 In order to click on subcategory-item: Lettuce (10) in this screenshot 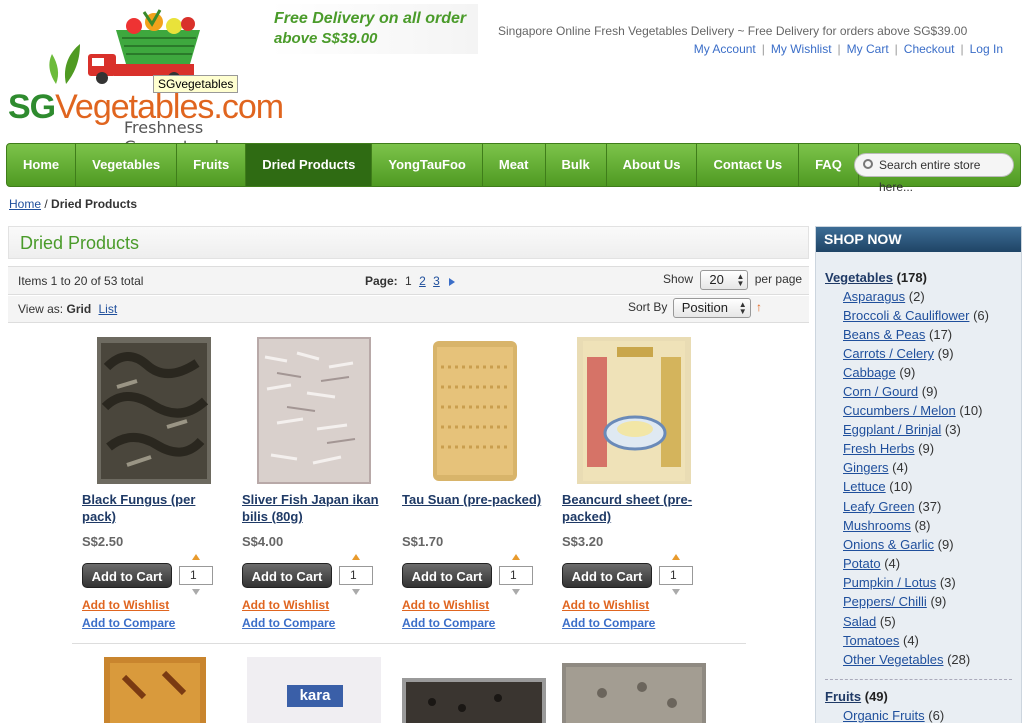, I will do `click(877, 486)`.